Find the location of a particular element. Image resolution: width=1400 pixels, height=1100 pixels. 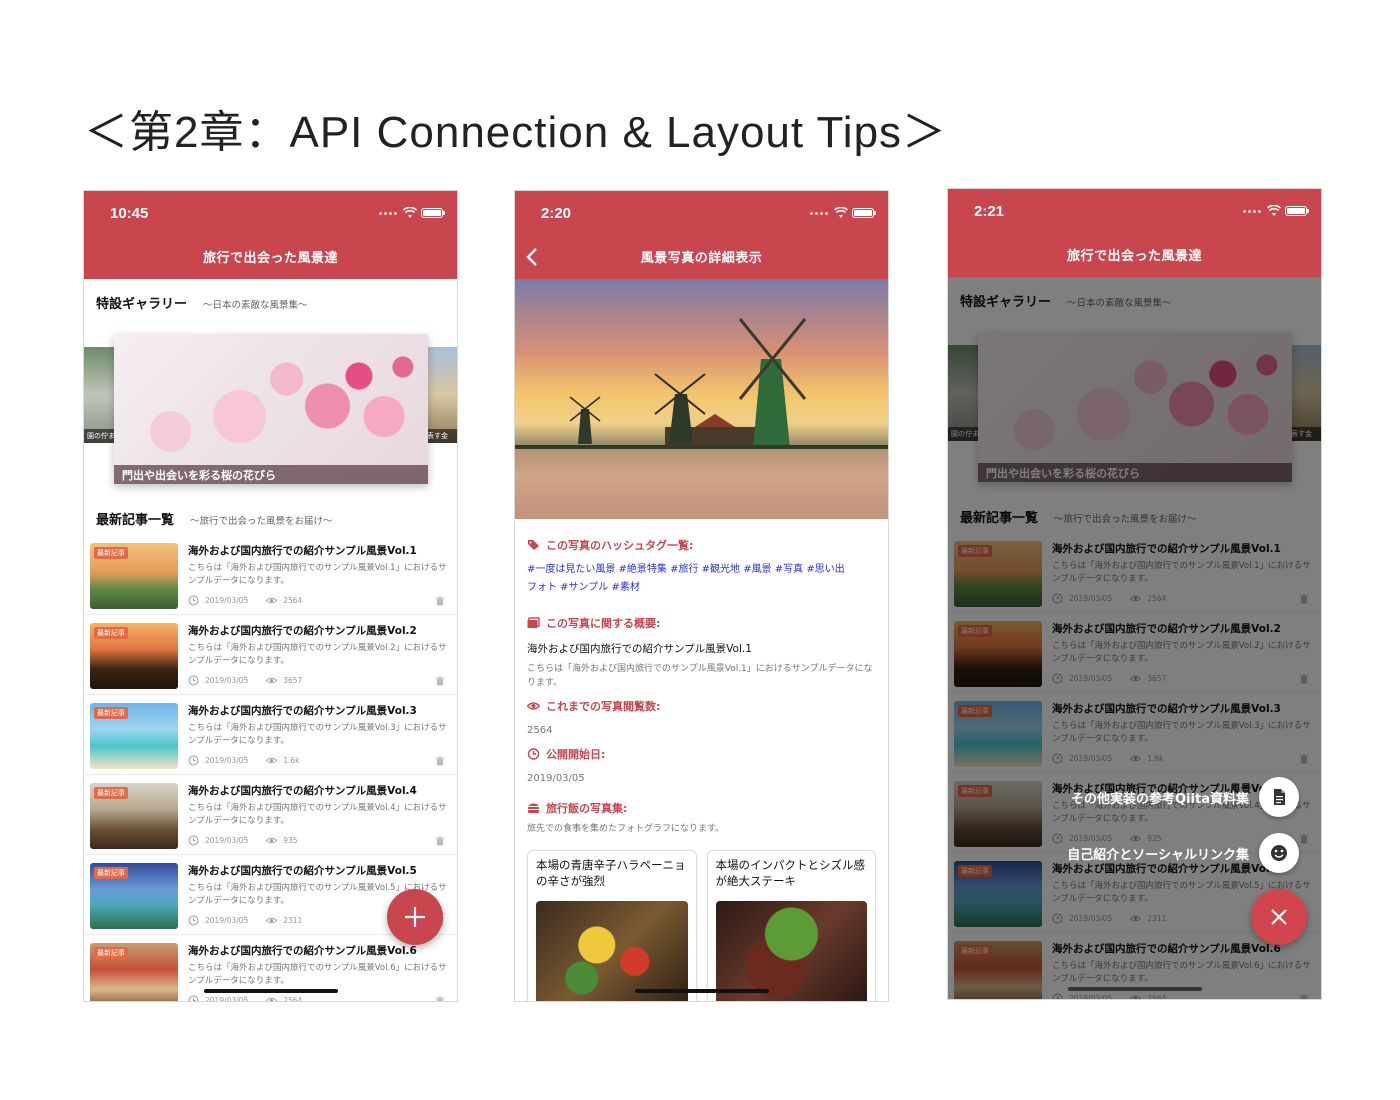

food-card: 本場の青唐辛子ハラペーニョの辛さが強烈 is located at coordinates (612, 925).